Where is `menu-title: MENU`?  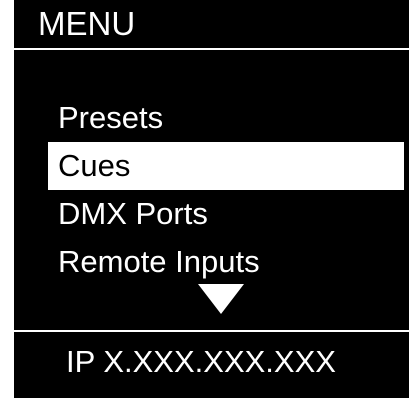 menu-title: MENU is located at coordinates (87, 23).